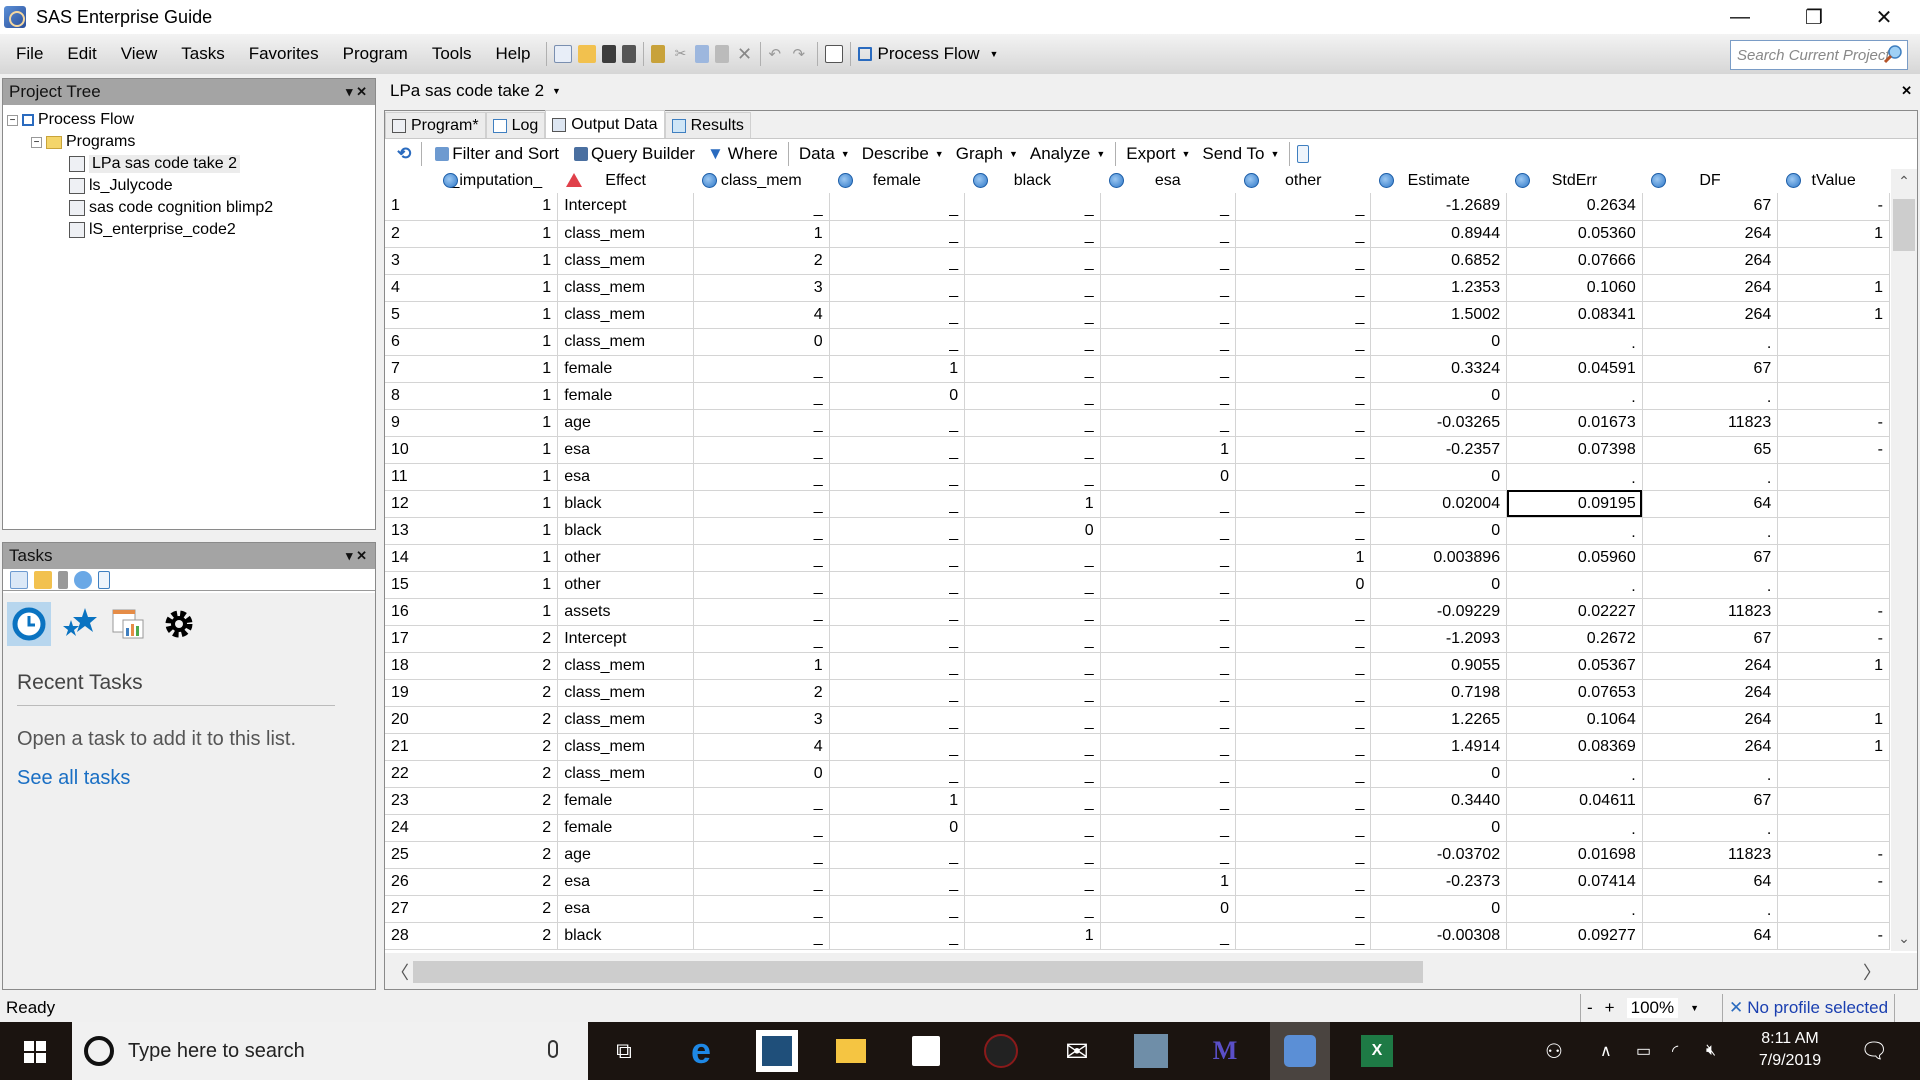 Image resolution: width=1920 pixels, height=1080 pixels. Describe the element at coordinates (63, 579) in the screenshot. I see `server-icon` at that location.